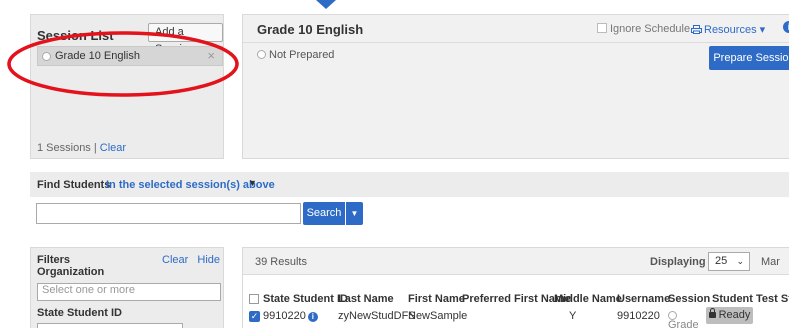 This screenshot has width=789, height=328. What do you see at coordinates (712, 313) in the screenshot?
I see `lock-icon` at bounding box center [712, 313].